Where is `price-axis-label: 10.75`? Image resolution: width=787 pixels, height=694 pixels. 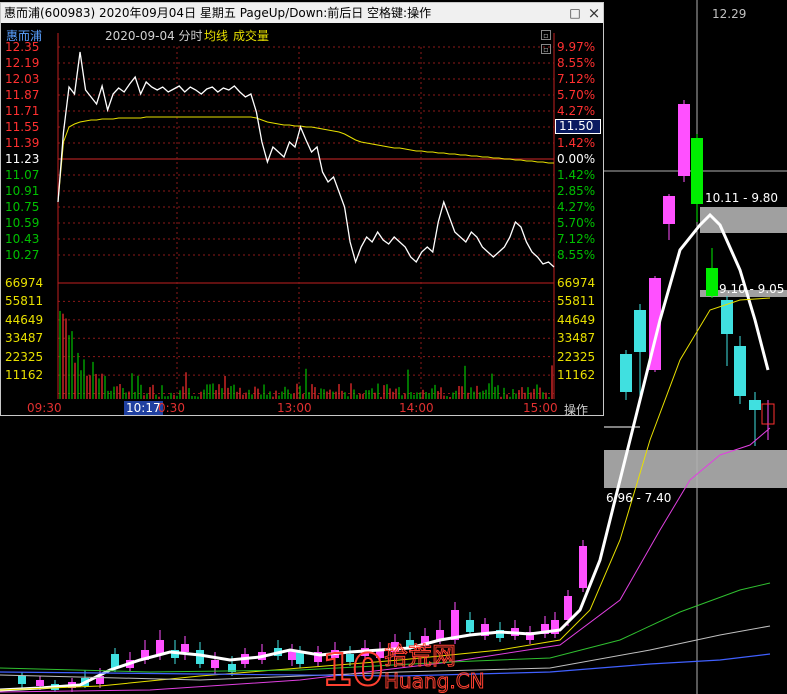
price-axis-label: 10.75 is located at coordinates (22, 207).